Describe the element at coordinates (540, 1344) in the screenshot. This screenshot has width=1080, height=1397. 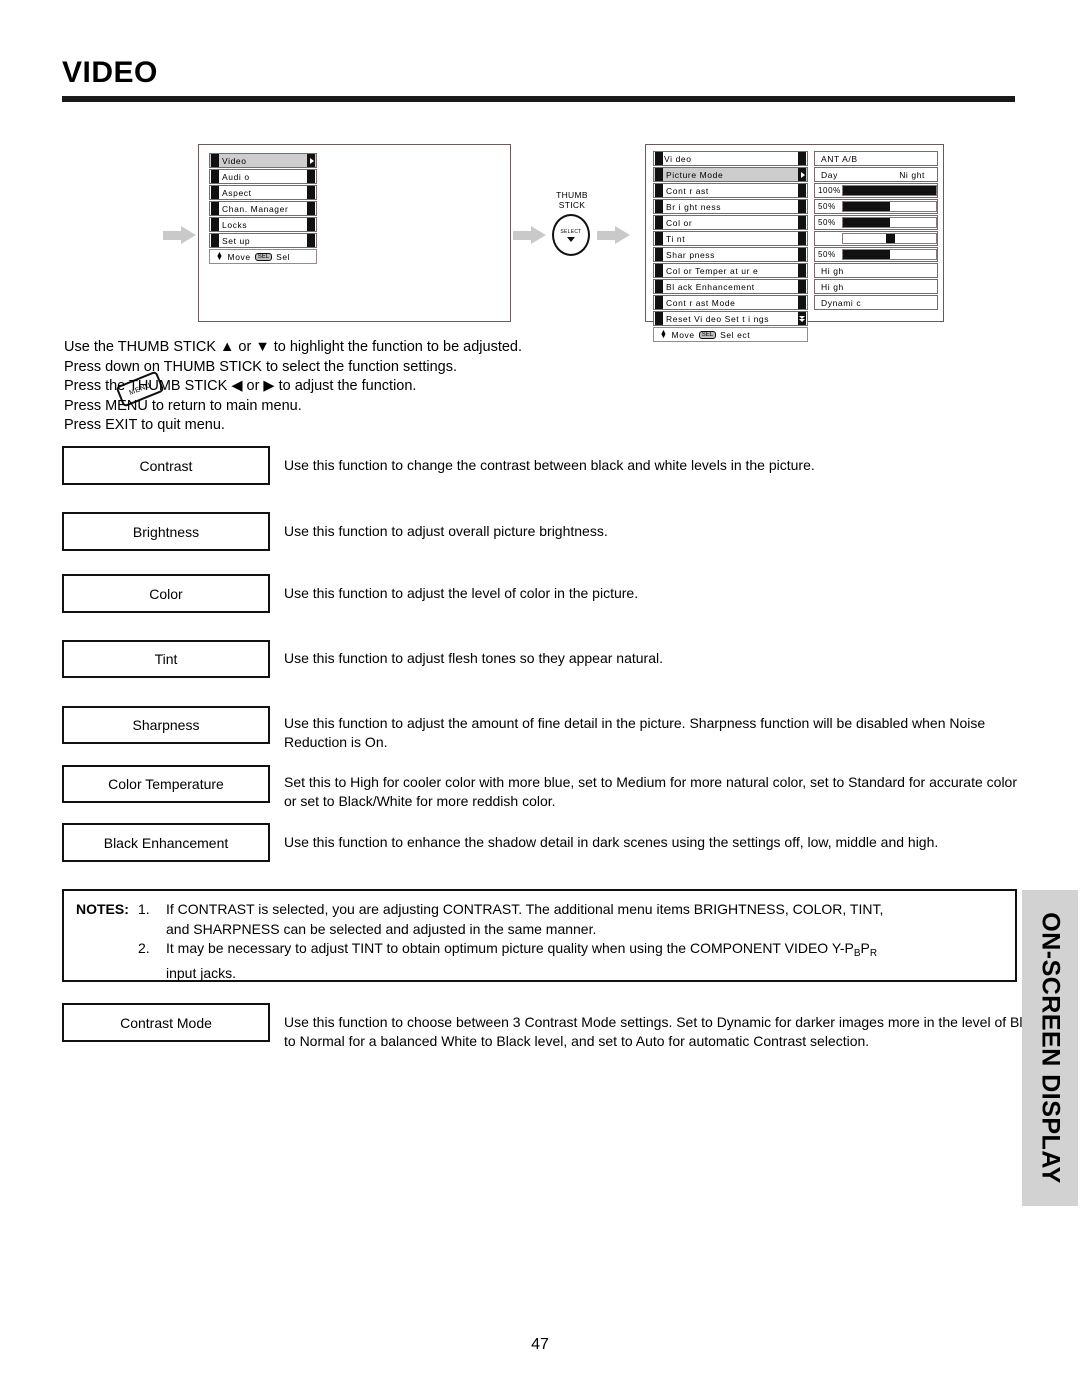
I see `page-number: 47` at that location.